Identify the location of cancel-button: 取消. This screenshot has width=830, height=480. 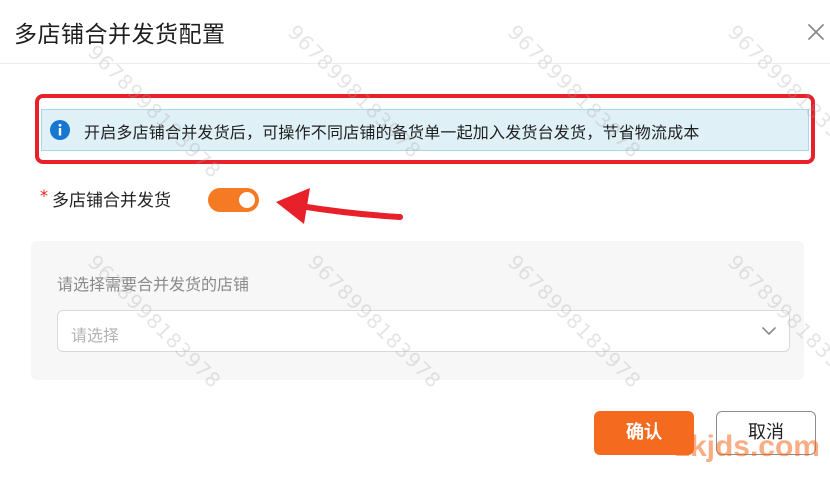
(766, 433).